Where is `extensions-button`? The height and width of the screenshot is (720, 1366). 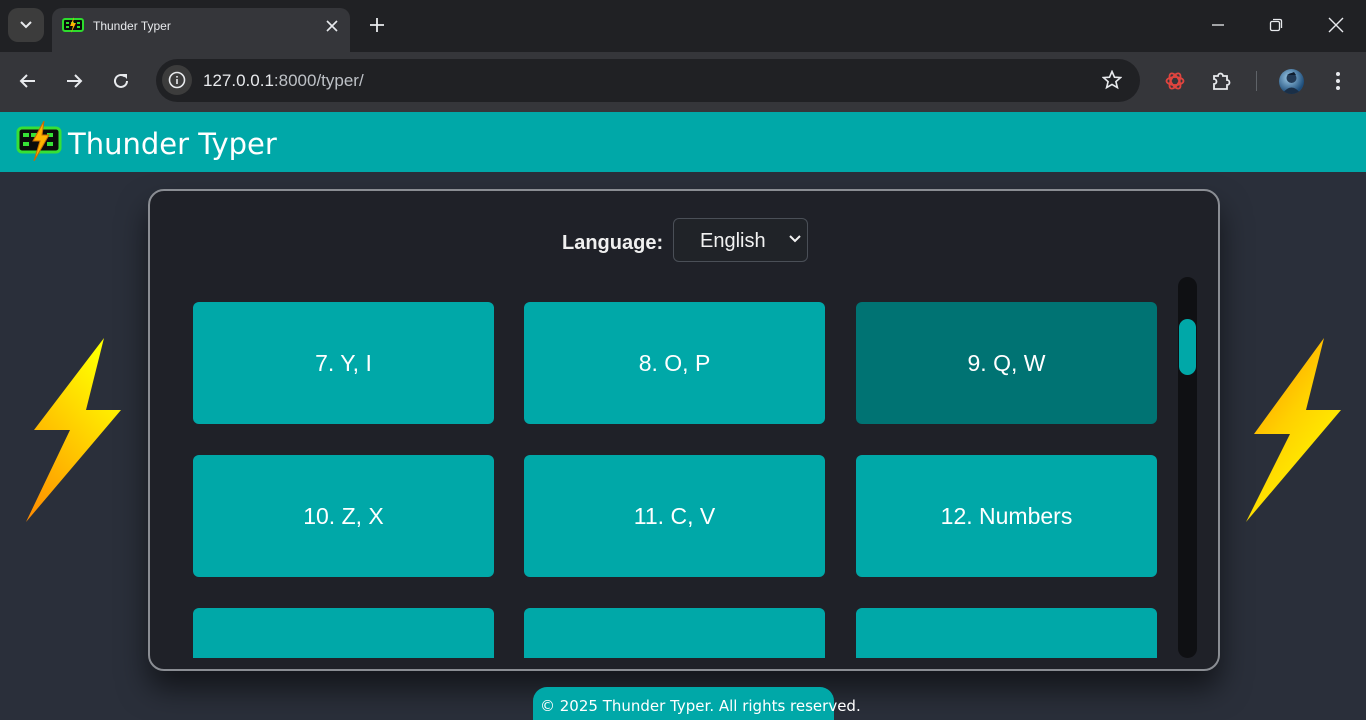 extensions-button is located at coordinates (1221, 81).